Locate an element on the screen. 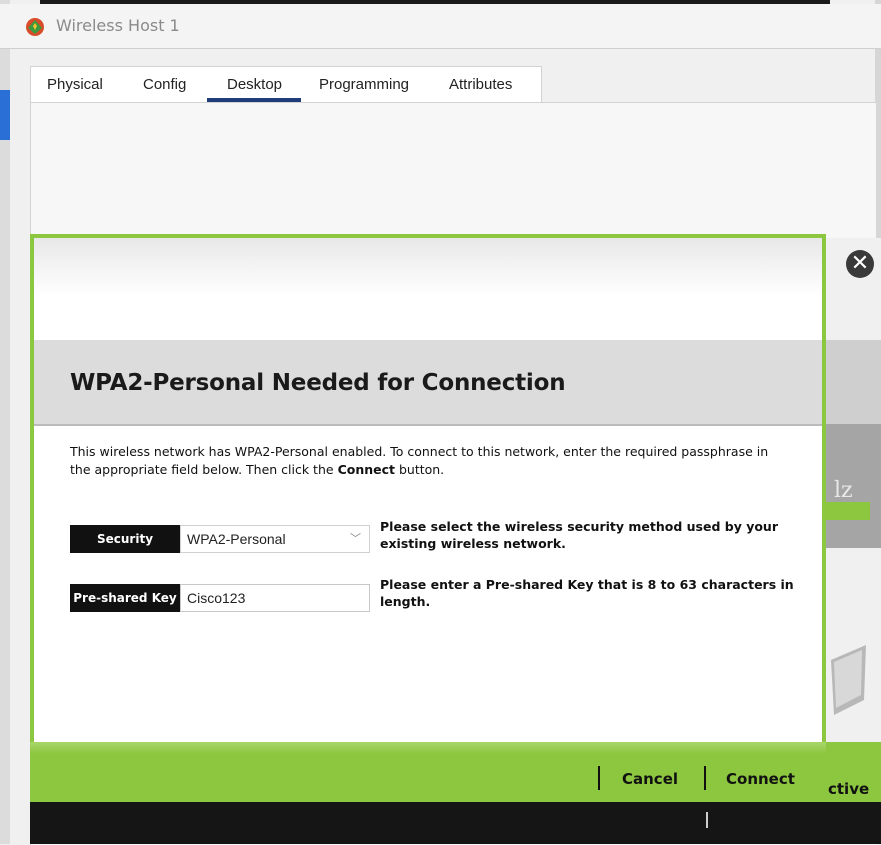 Image resolution: width=881 pixels, height=845 pixels. security-select-value: WPA2-Personal is located at coordinates (236, 539).